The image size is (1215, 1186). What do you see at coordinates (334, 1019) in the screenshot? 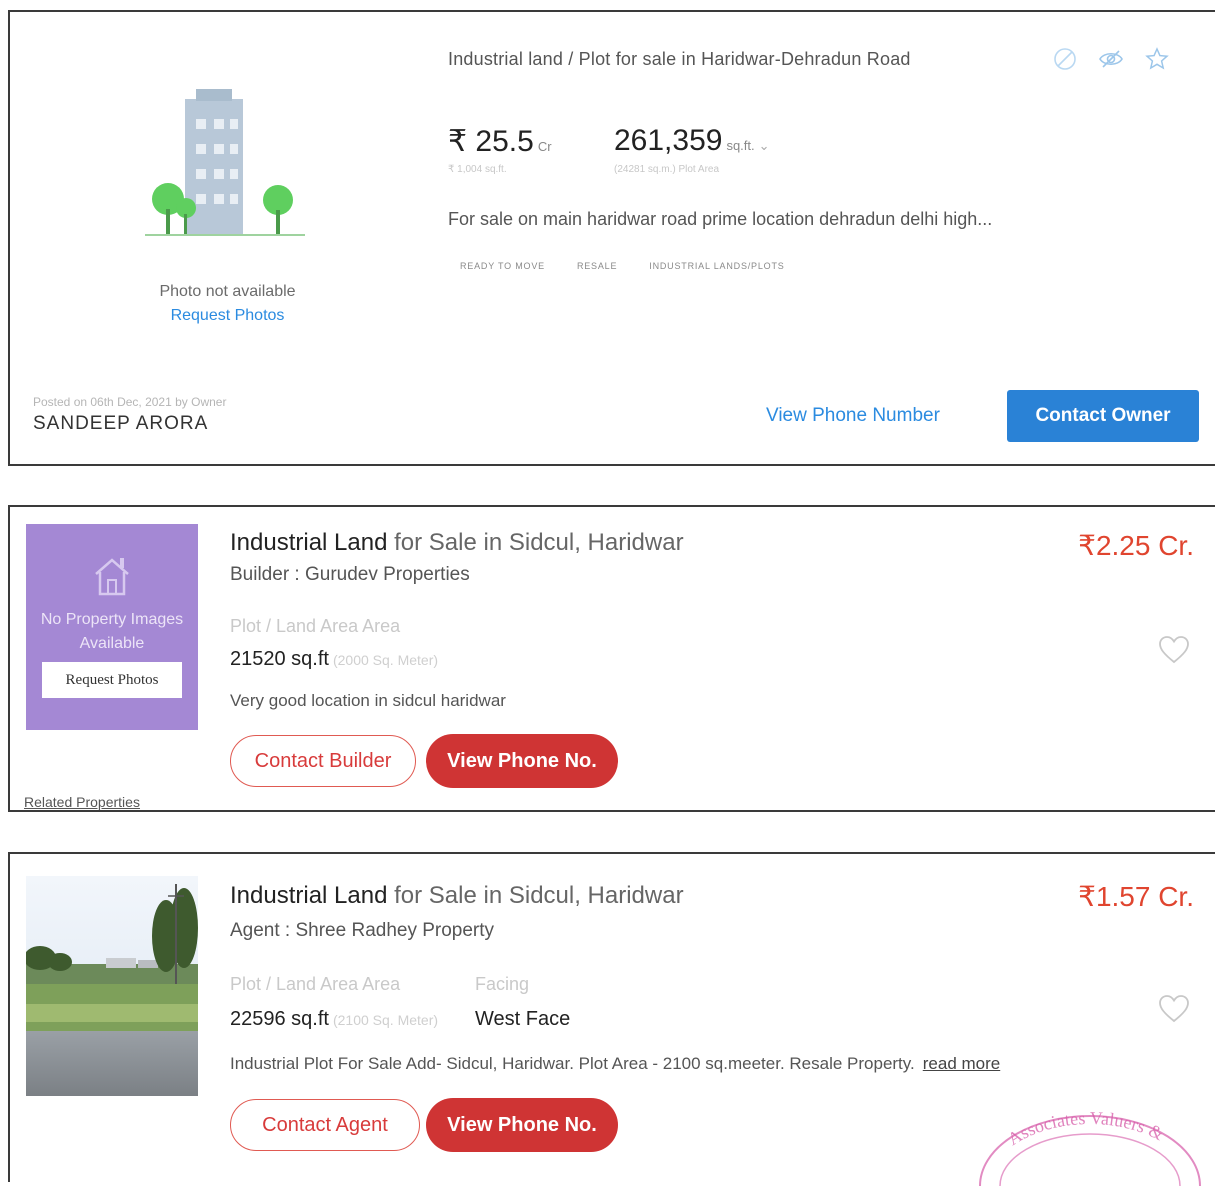
I see `area-value: 22596 sq.ft (2100 Sq. Meter)` at bounding box center [334, 1019].